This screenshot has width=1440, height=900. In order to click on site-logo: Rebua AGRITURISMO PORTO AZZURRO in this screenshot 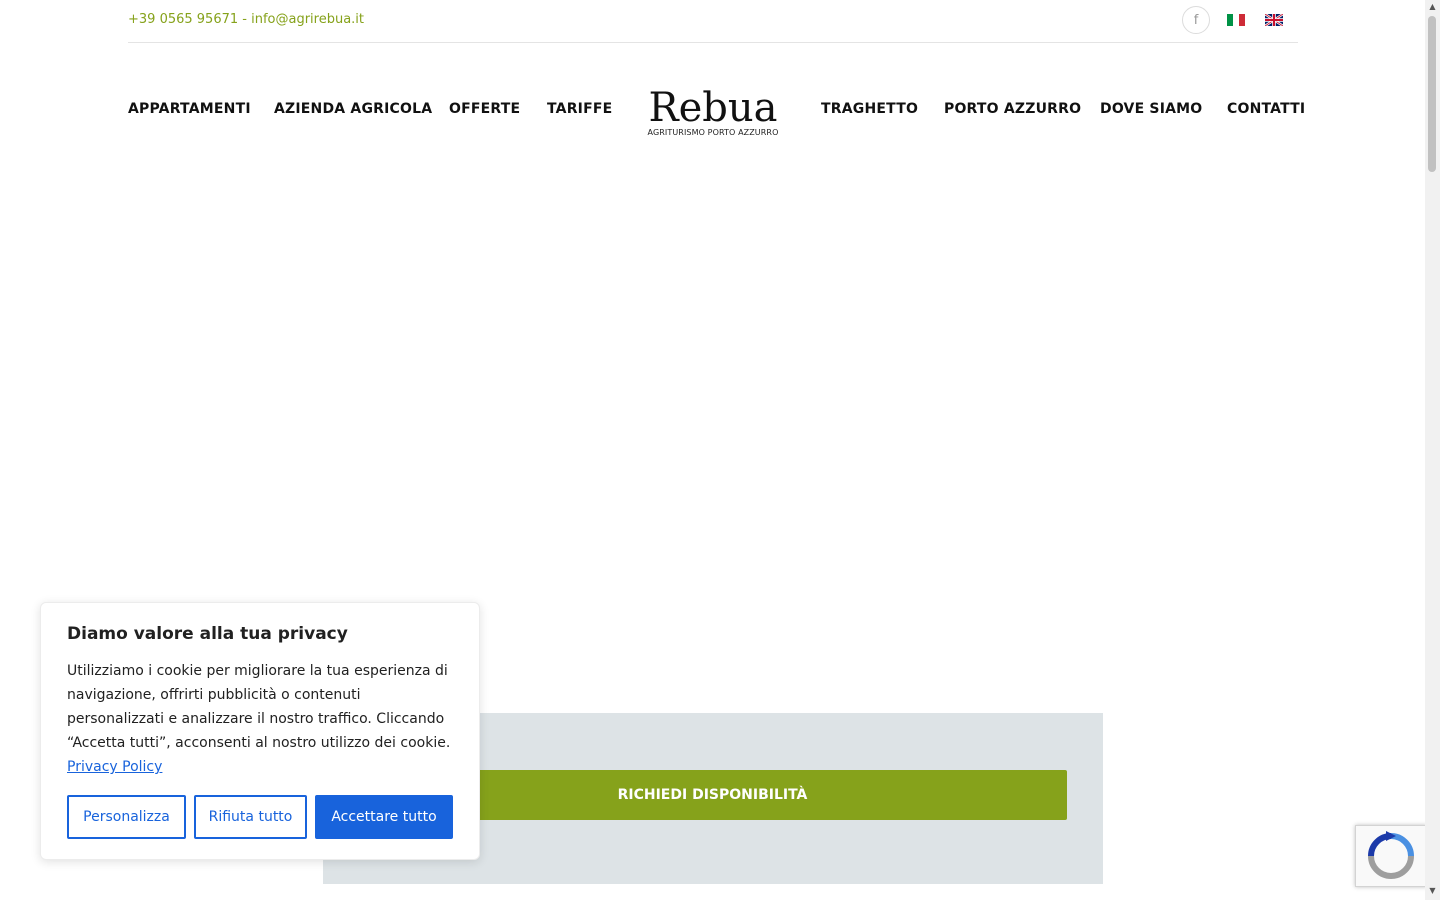, I will do `click(713, 112)`.